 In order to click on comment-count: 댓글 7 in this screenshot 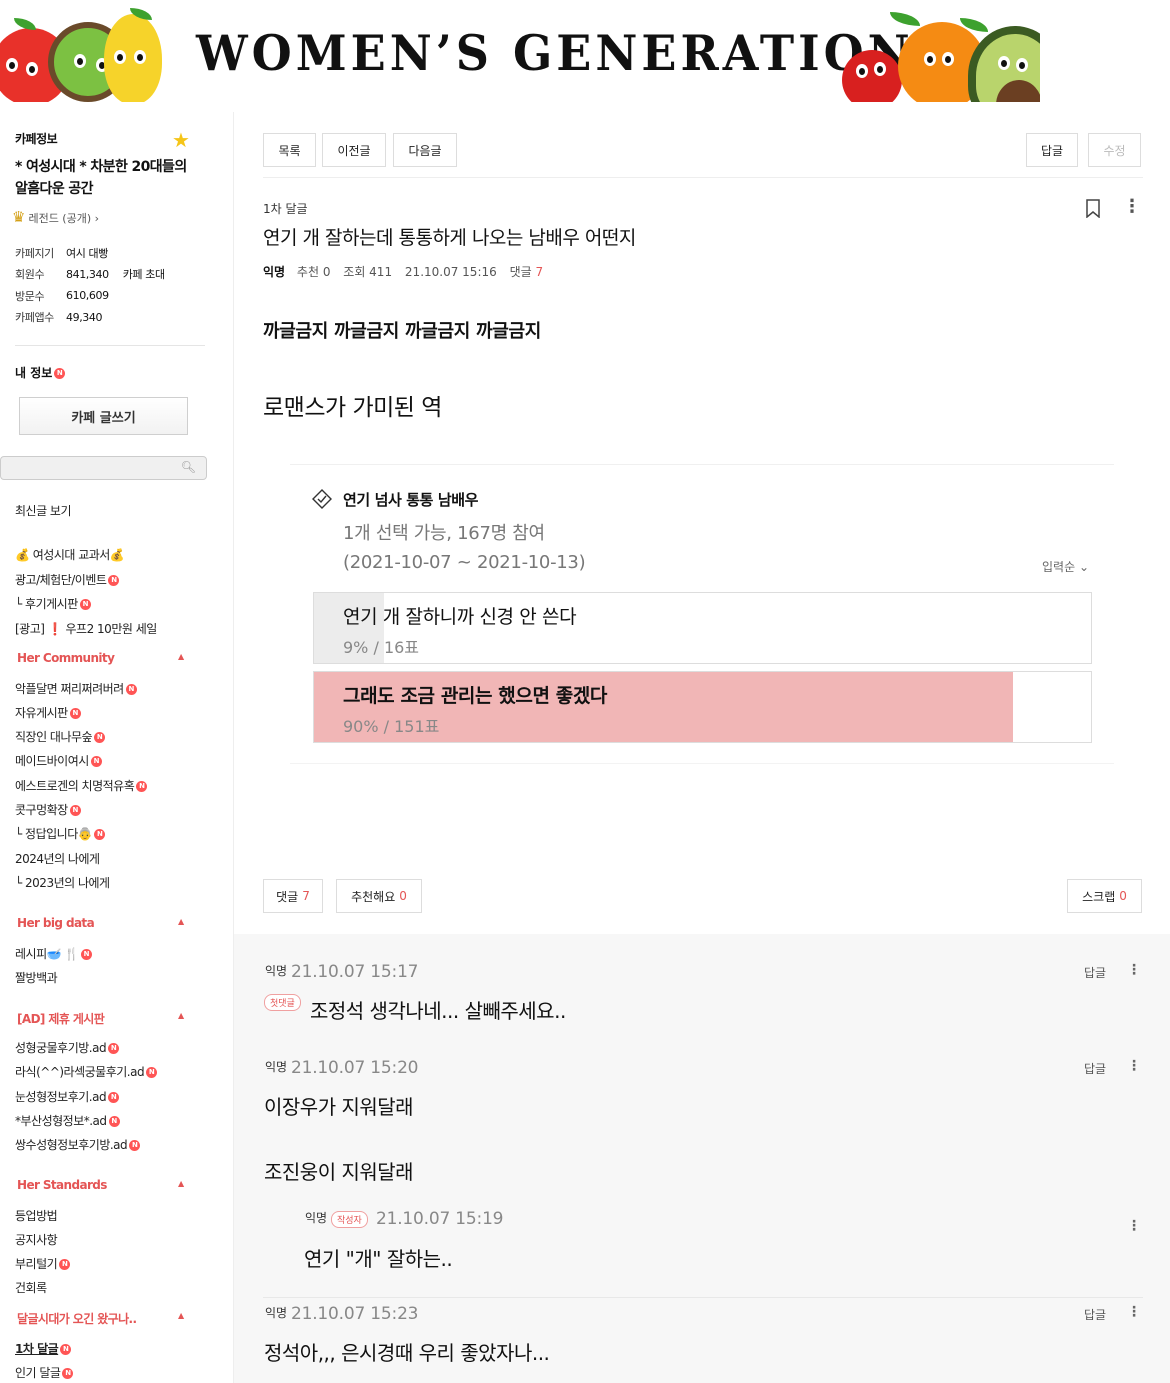, I will do `click(527, 272)`.